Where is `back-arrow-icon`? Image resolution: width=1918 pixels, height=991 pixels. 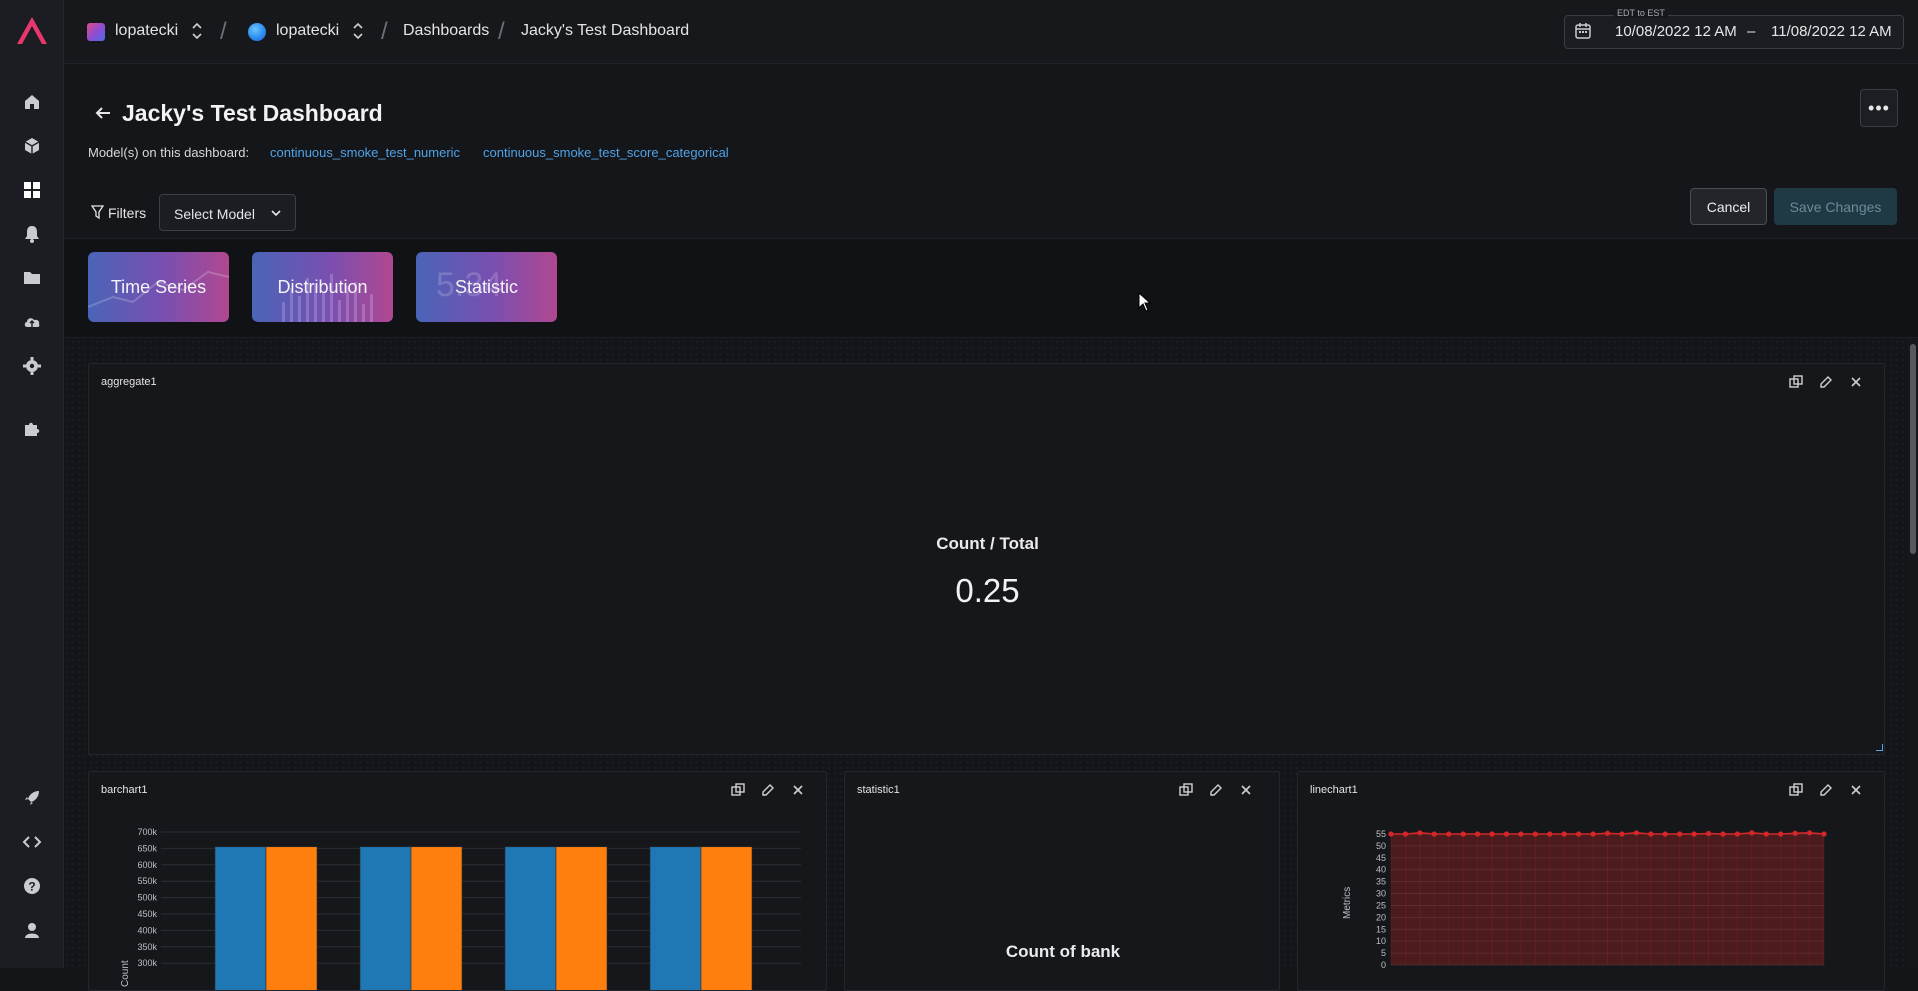
back-arrow-icon is located at coordinates (103, 113).